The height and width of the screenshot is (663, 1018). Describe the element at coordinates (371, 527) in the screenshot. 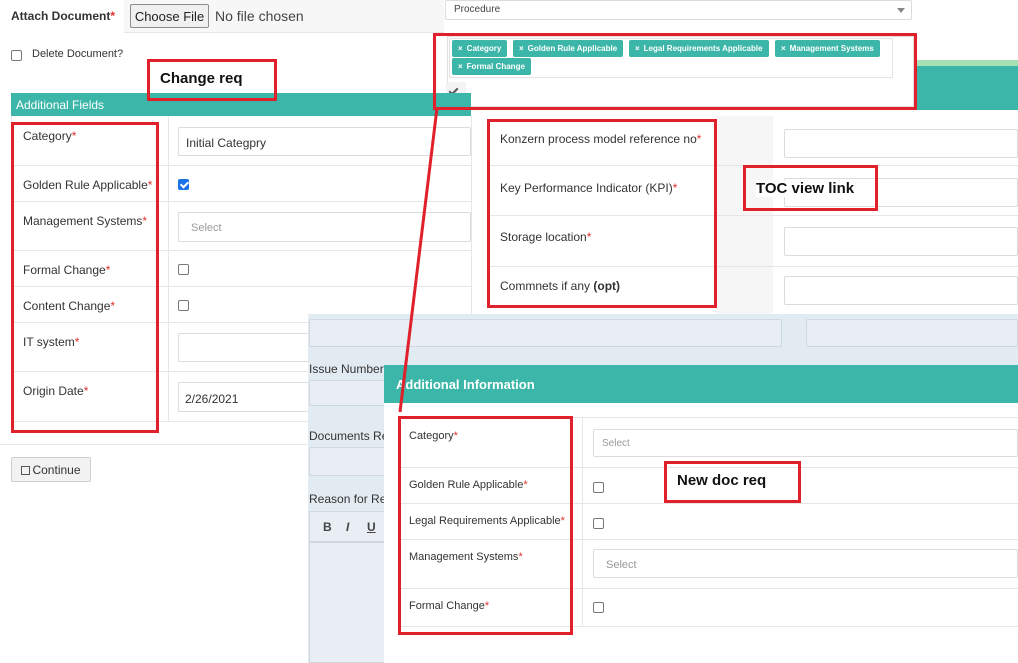

I see `underline-button: U` at that location.